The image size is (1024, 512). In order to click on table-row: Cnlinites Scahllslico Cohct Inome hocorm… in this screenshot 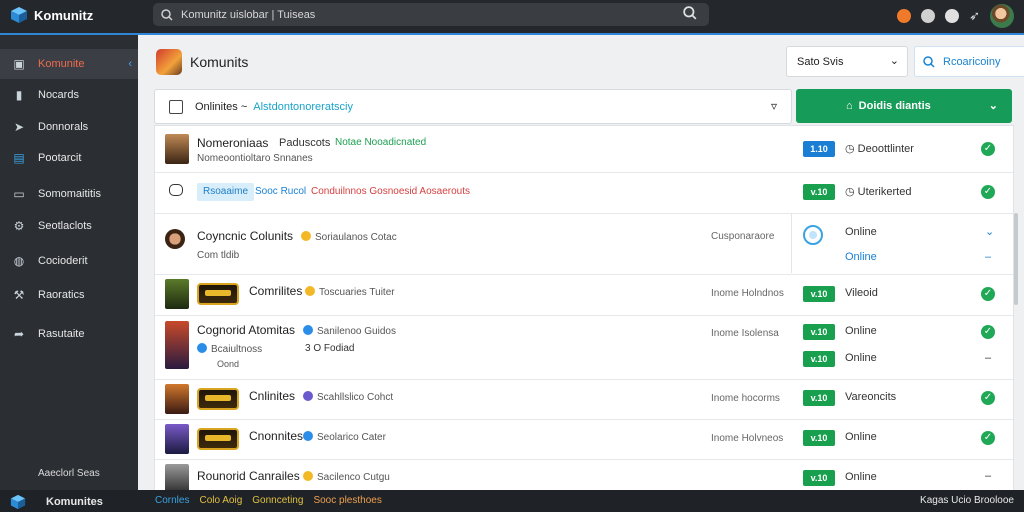, I will do `click(584, 399)`.